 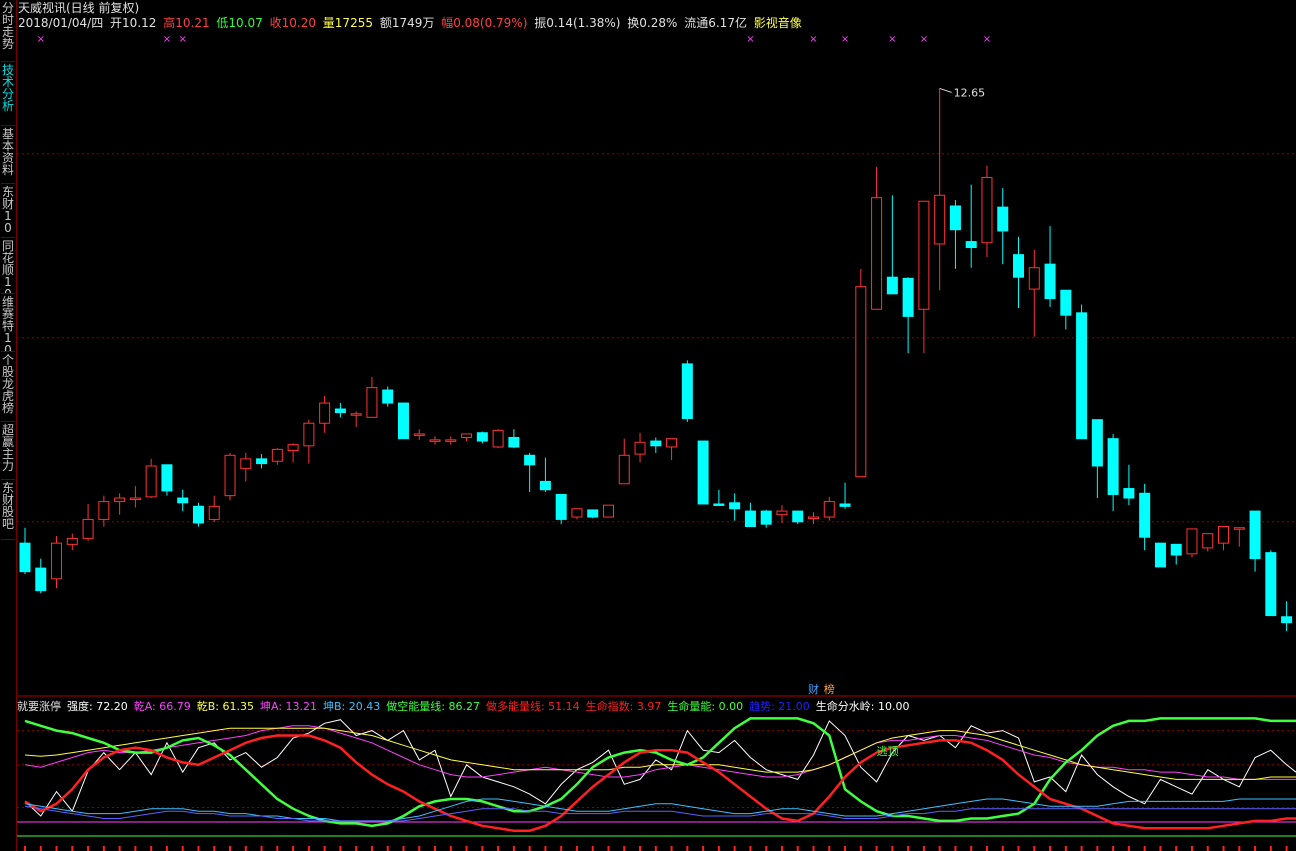 I want to click on indicator-line-green, so click(x=660, y=772).